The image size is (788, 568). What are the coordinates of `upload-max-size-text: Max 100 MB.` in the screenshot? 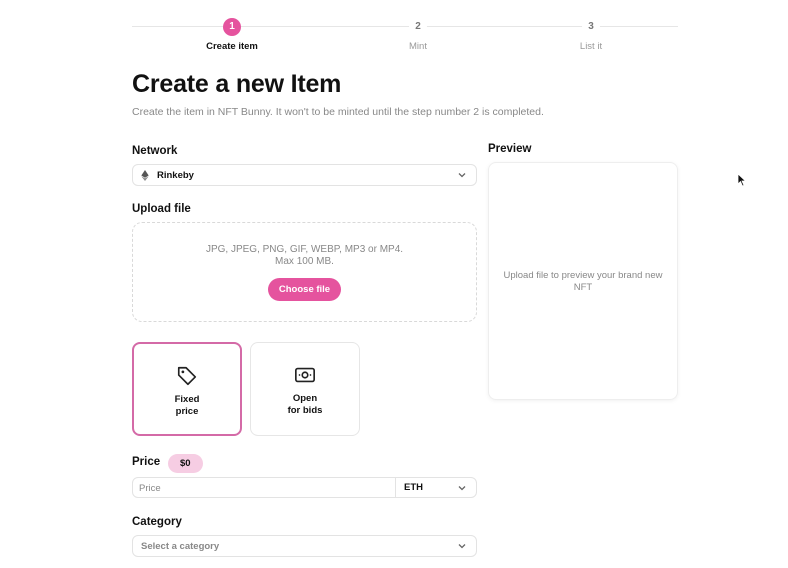 It's located at (304, 261).